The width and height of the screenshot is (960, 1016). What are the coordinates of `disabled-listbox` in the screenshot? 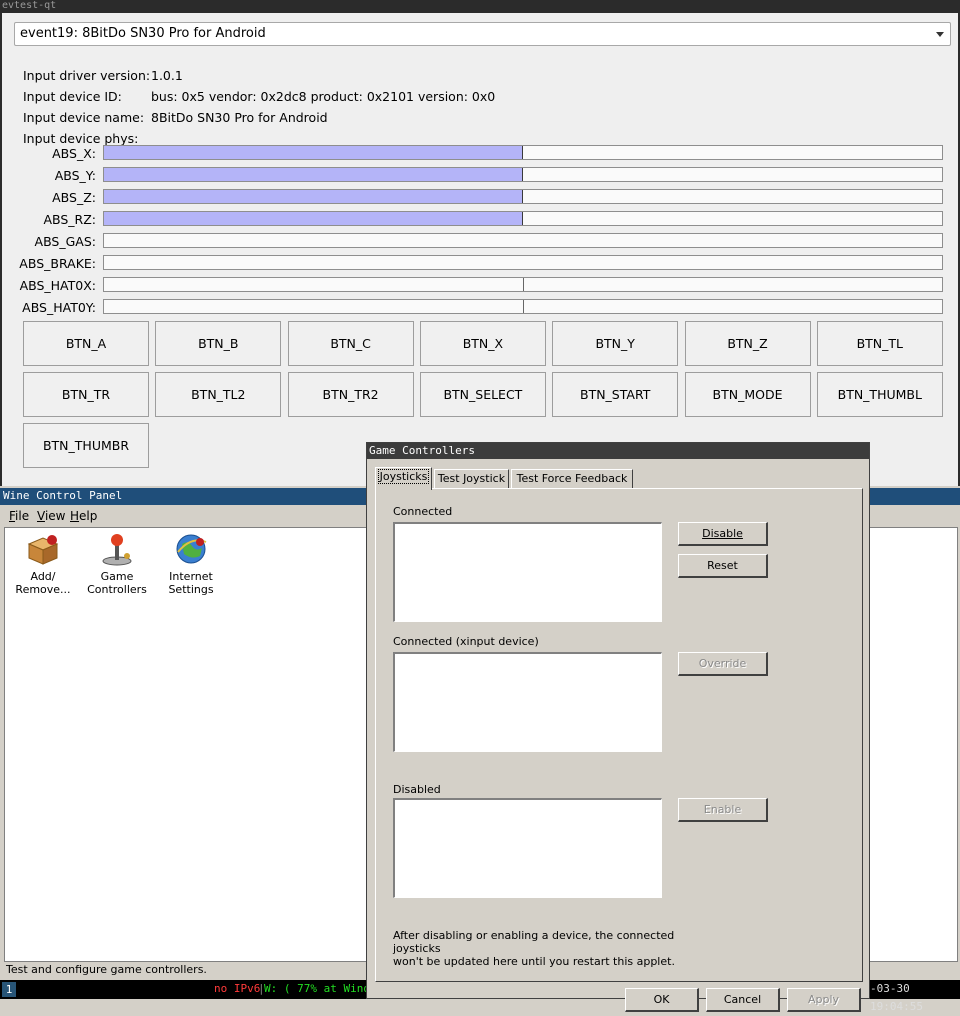 It's located at (527, 848).